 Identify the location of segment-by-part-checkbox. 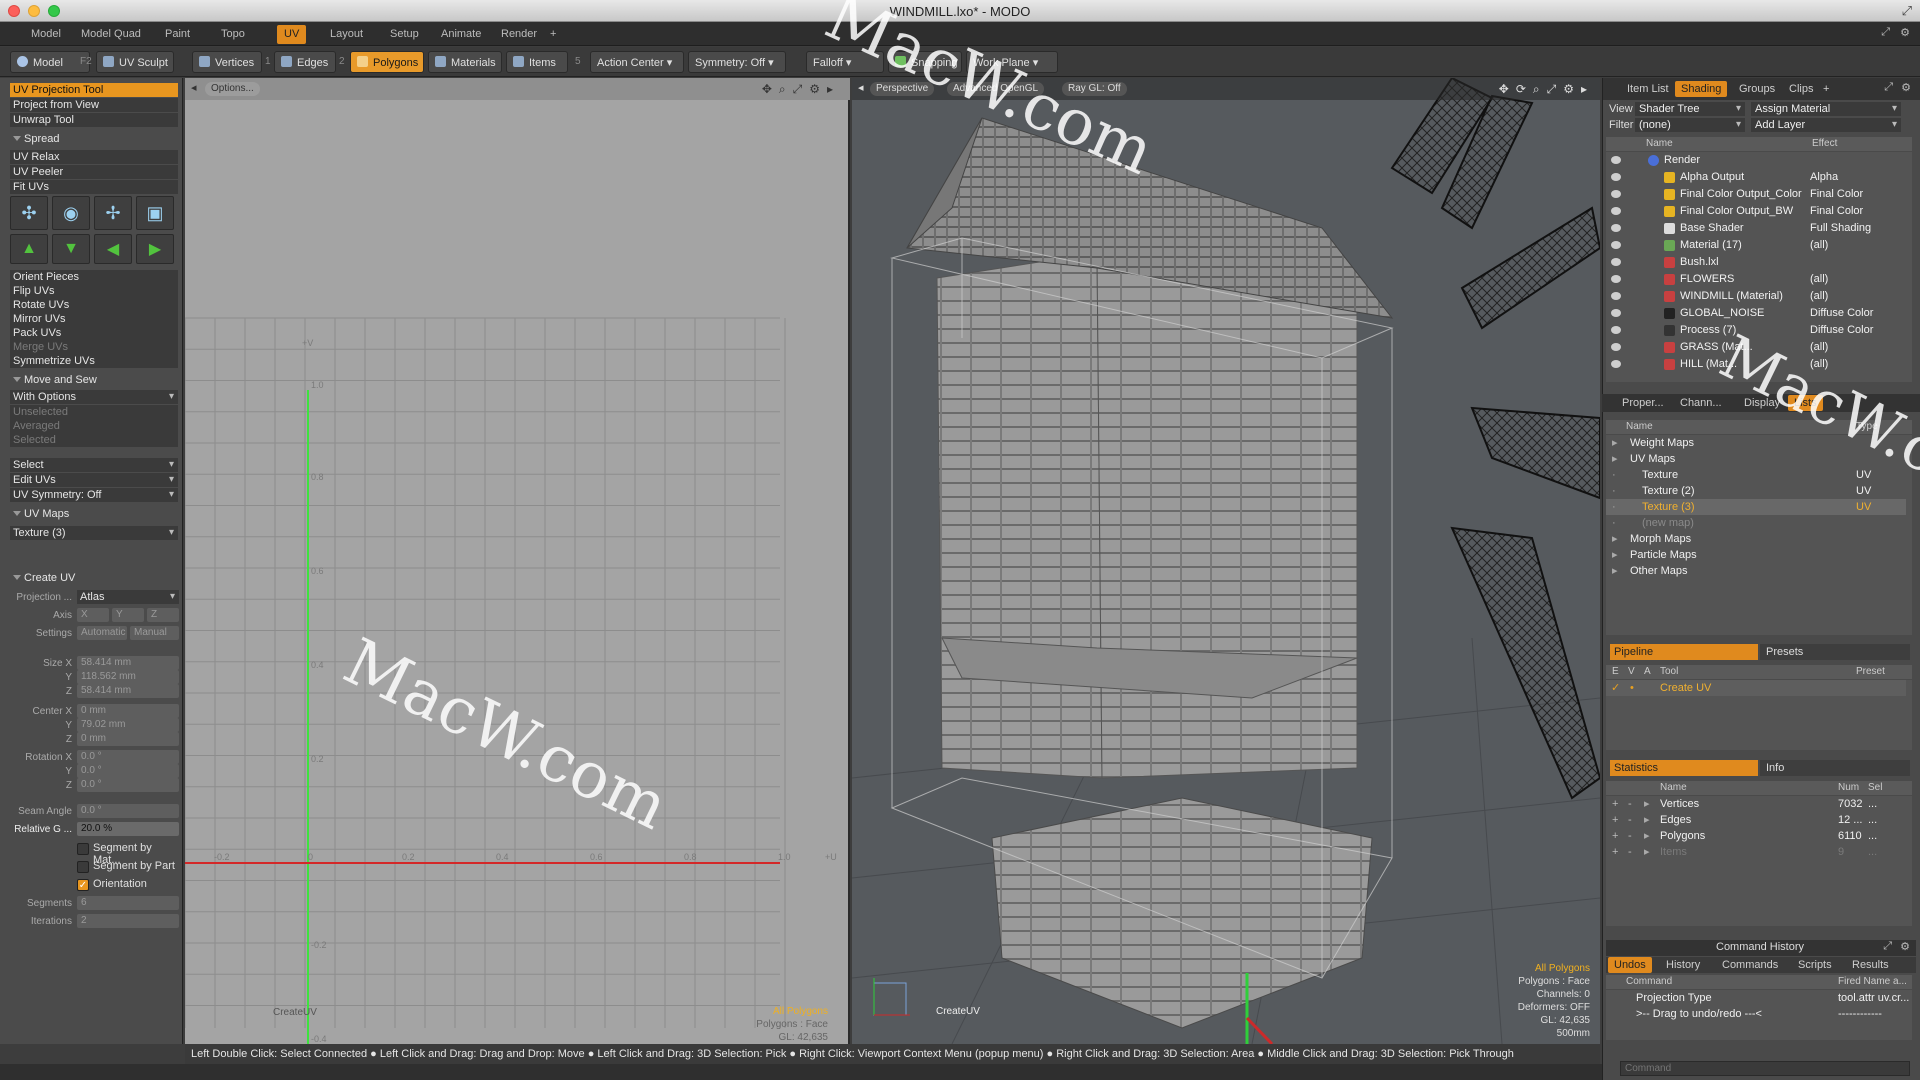
(83, 867).